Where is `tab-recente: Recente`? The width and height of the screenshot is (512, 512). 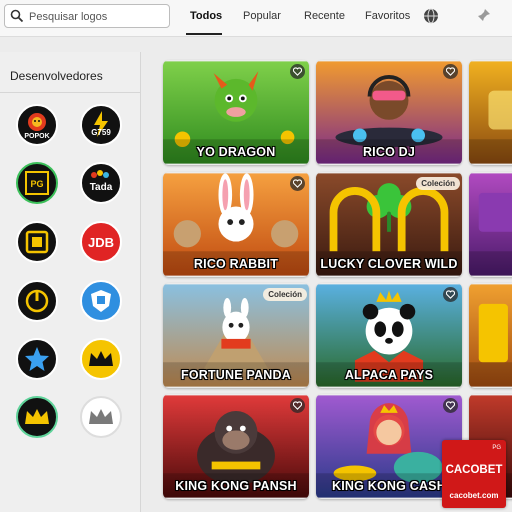
tab-recente: Recente is located at coordinates (324, 16).